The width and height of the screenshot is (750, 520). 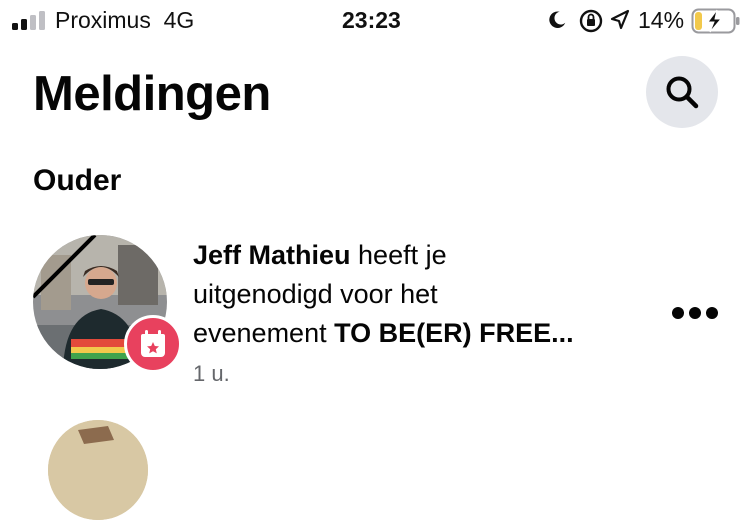 I want to click on more-options-button, so click(x=695, y=314).